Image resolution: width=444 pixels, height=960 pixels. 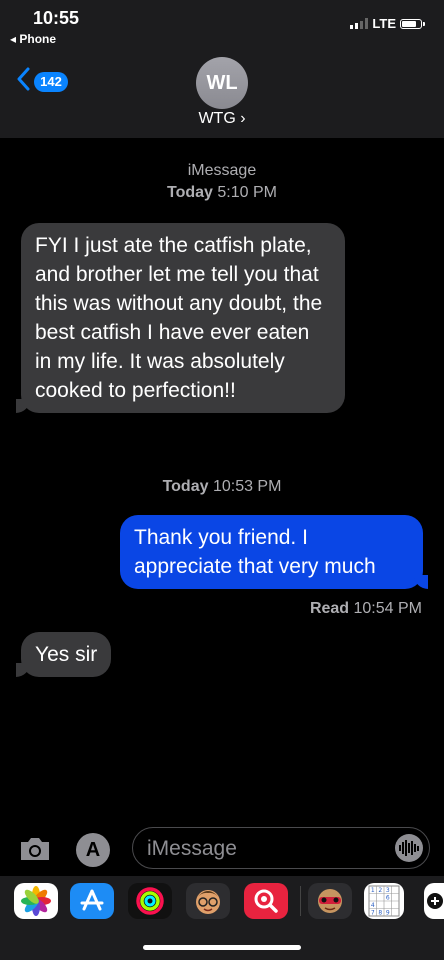 What do you see at coordinates (388, 913) in the screenshot?
I see `sudoku-digit: 9` at bounding box center [388, 913].